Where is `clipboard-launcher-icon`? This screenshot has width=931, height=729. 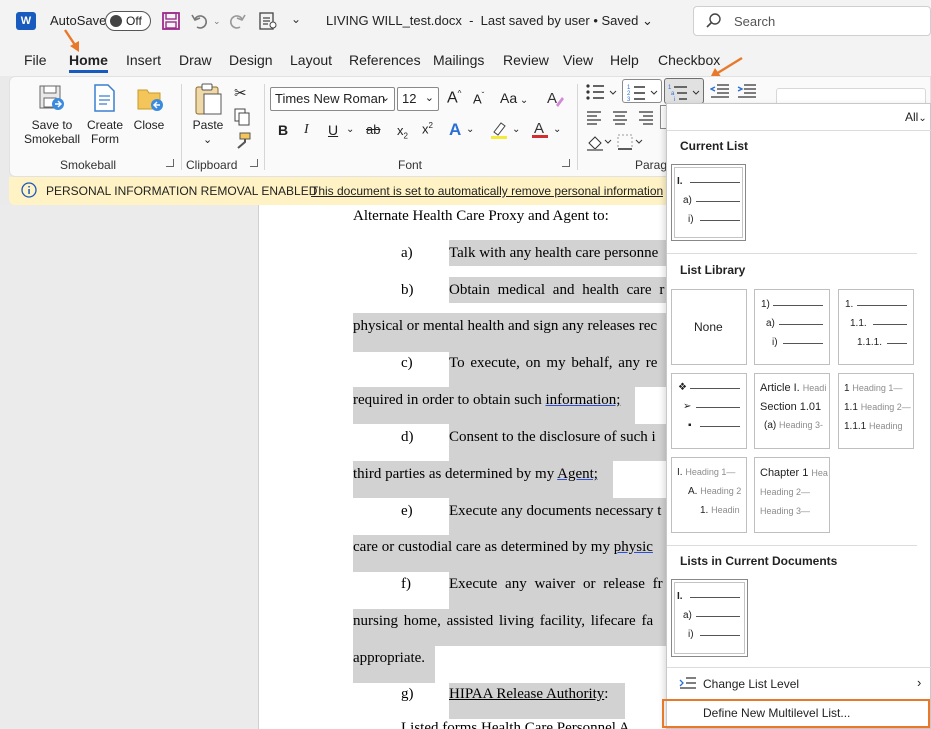 clipboard-launcher-icon is located at coordinates (254, 163).